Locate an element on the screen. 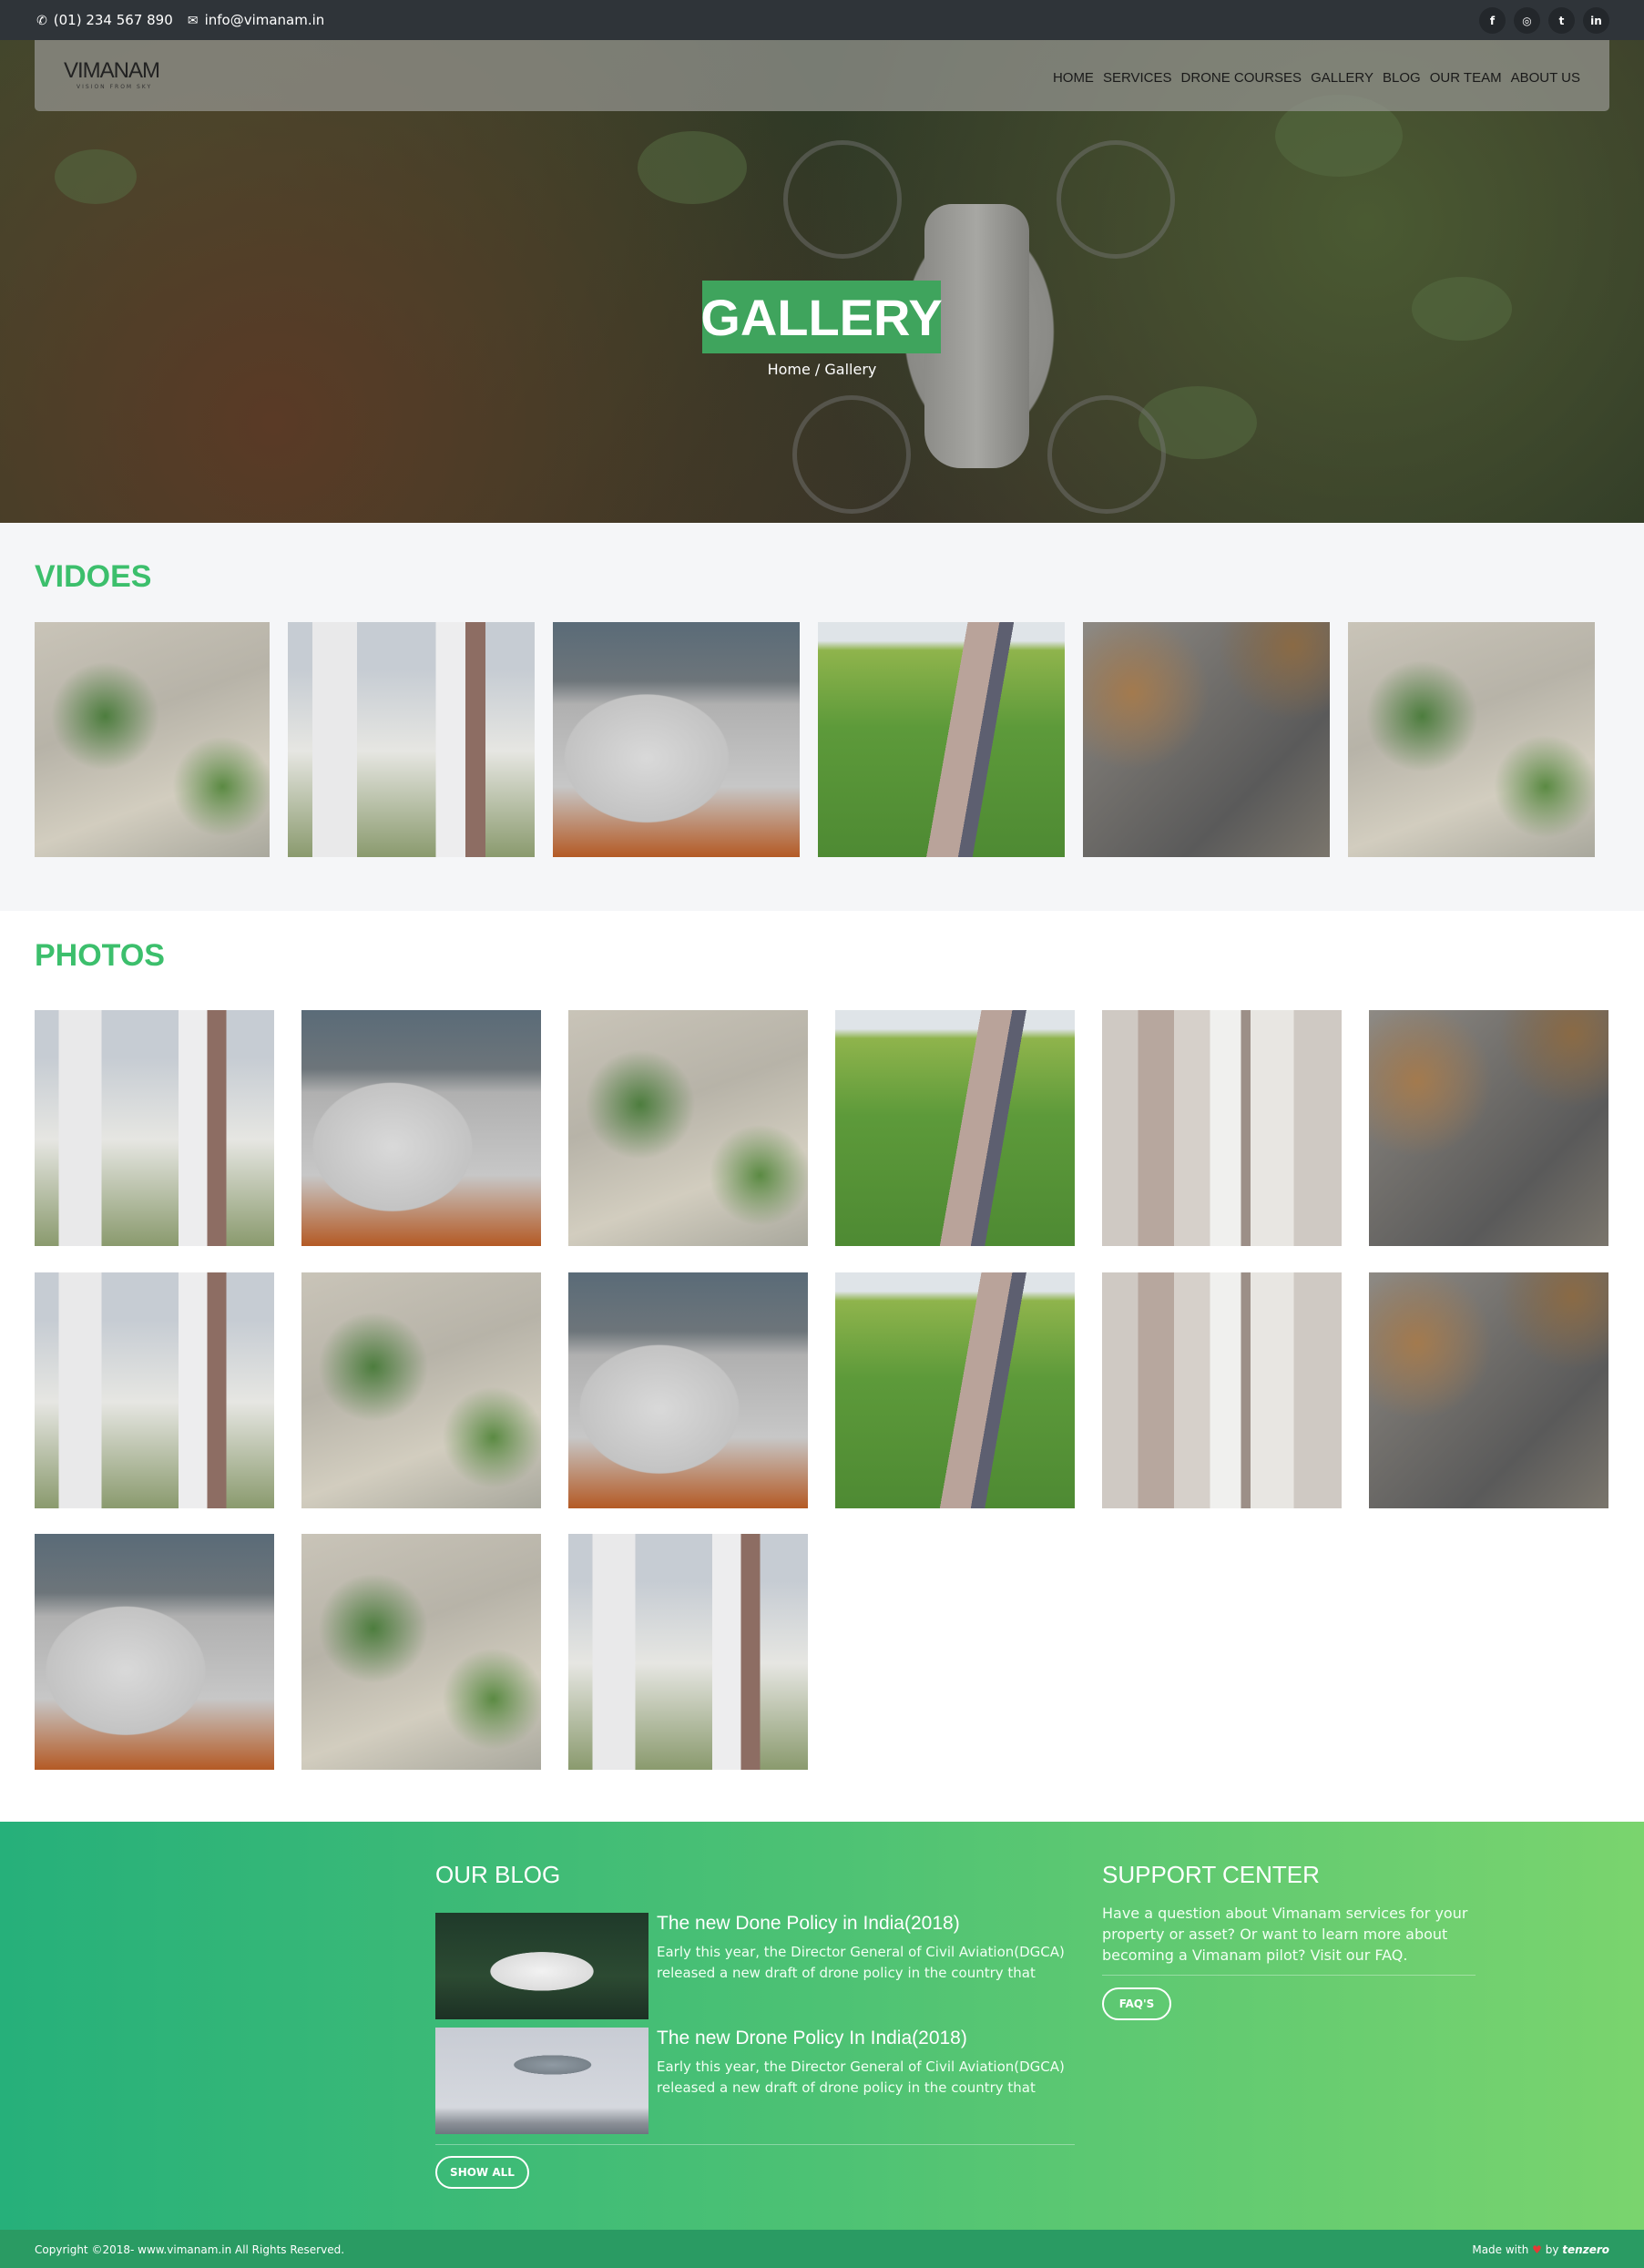 This screenshot has height=2268, width=1644. nav-item-home: HOME is located at coordinates (1073, 78).